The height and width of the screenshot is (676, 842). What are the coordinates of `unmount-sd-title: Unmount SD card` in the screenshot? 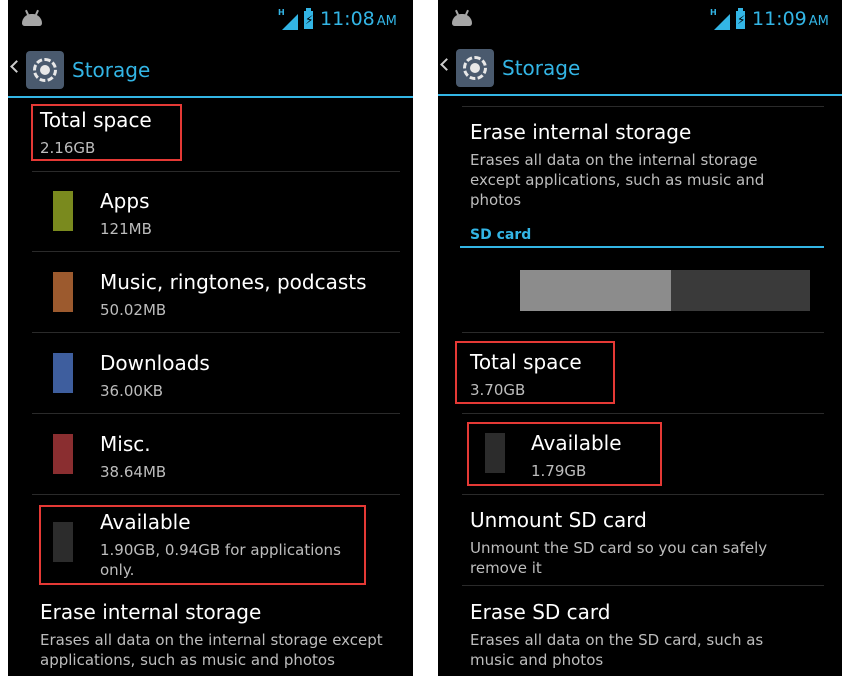 It's located at (558, 520).